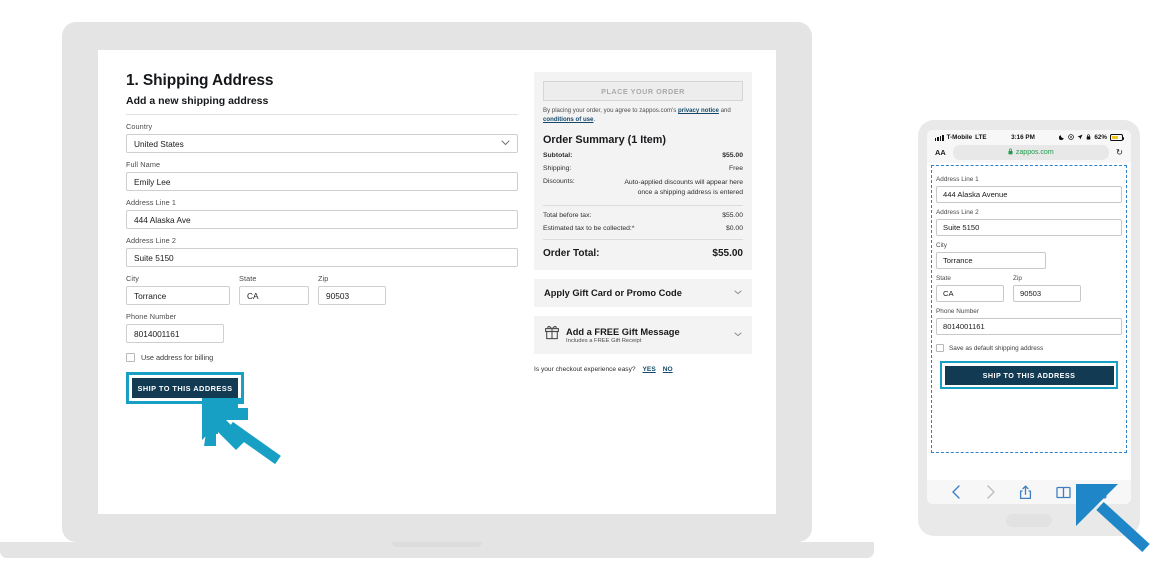 Image resolution: width=1150 pixels, height=578 pixels. Describe the element at coordinates (970, 293) in the screenshot. I see `phone-state-input: CA` at that location.